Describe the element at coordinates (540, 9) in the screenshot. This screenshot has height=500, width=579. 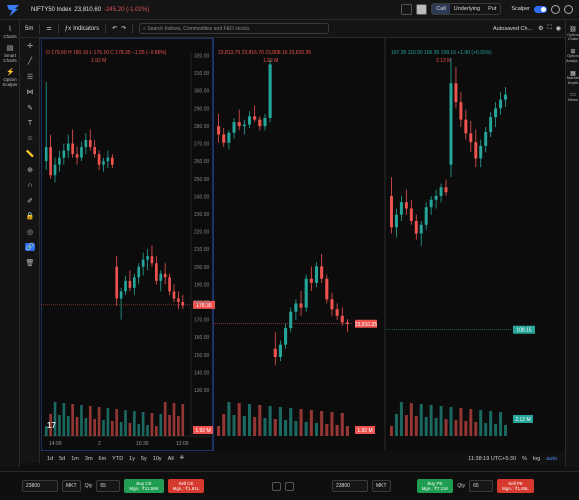
I see `scalper-toggle` at that location.